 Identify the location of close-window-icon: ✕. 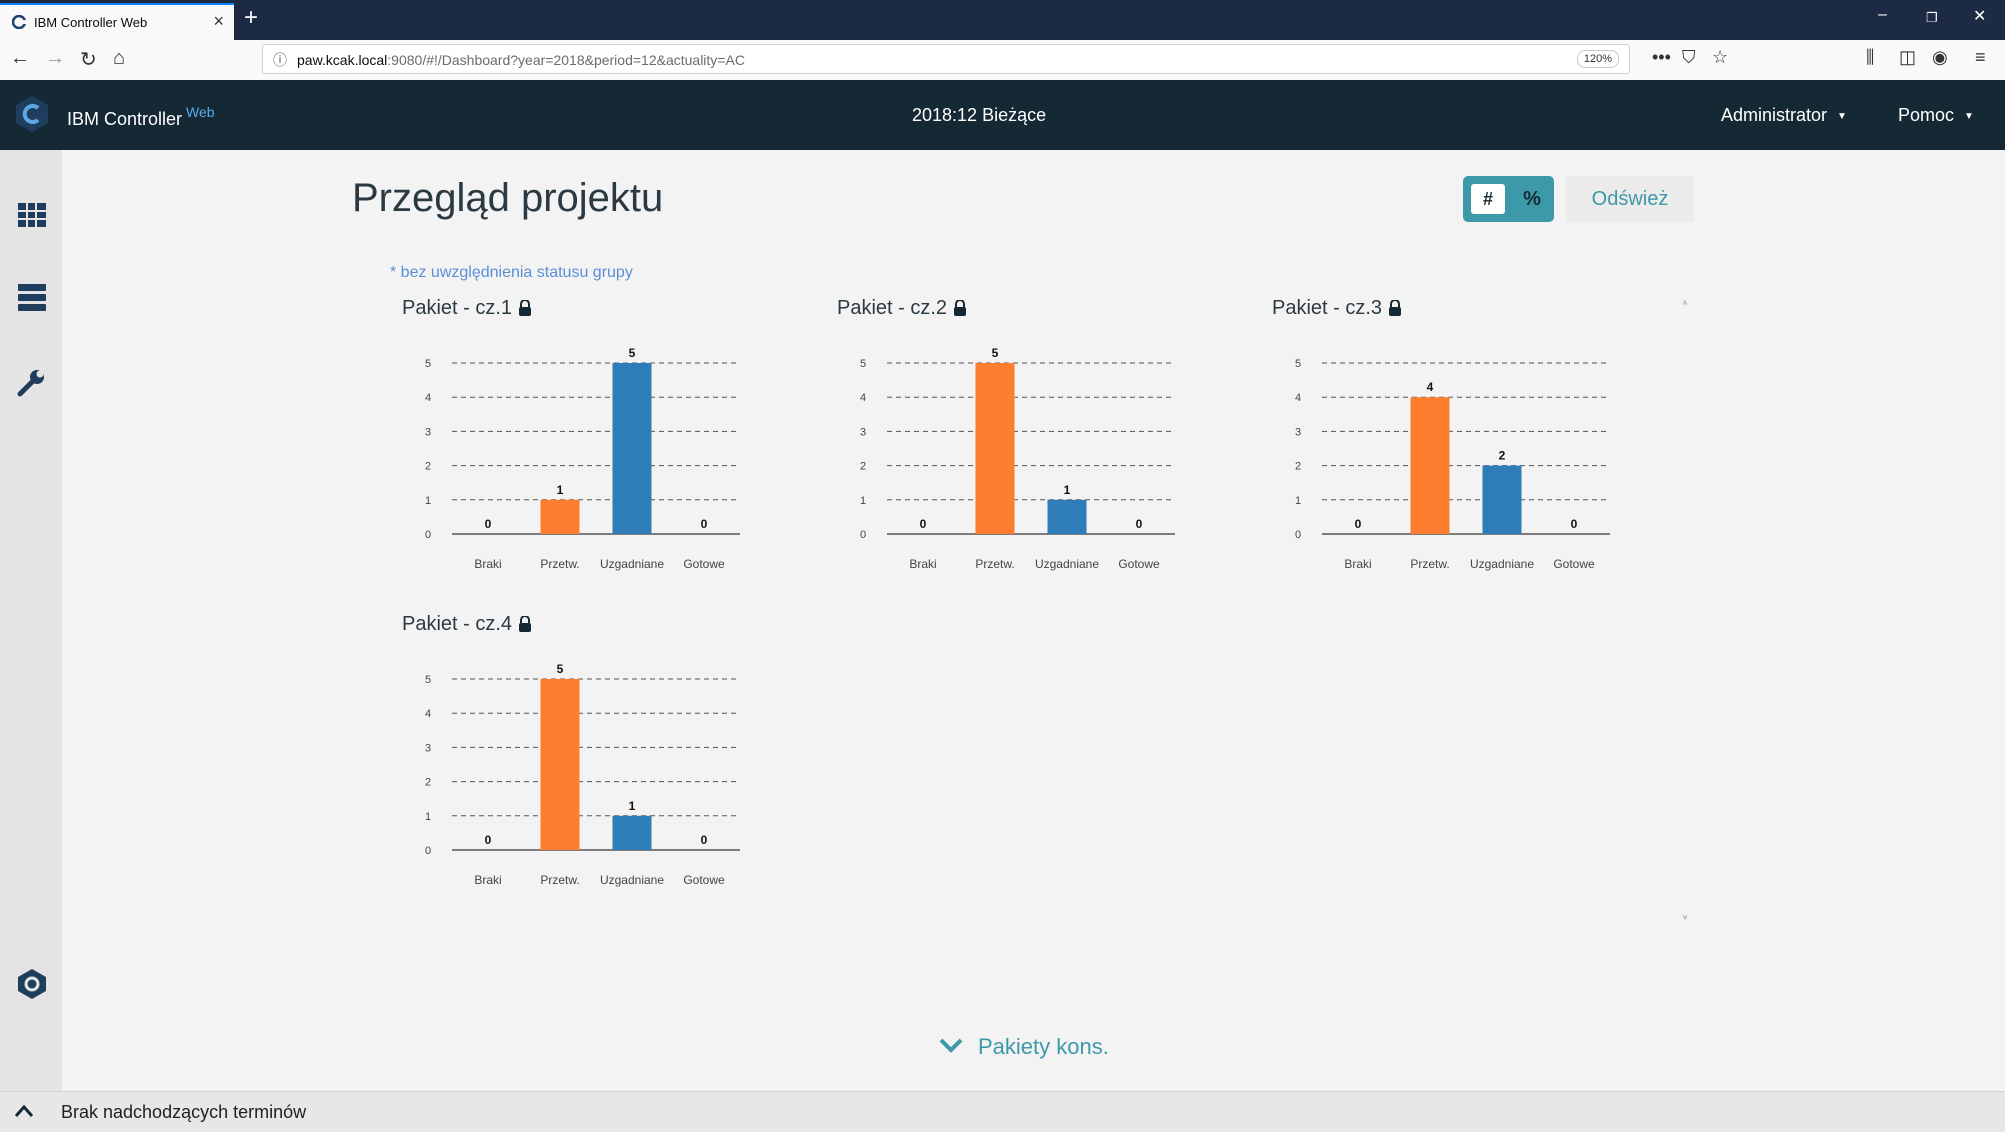
(1979, 16).